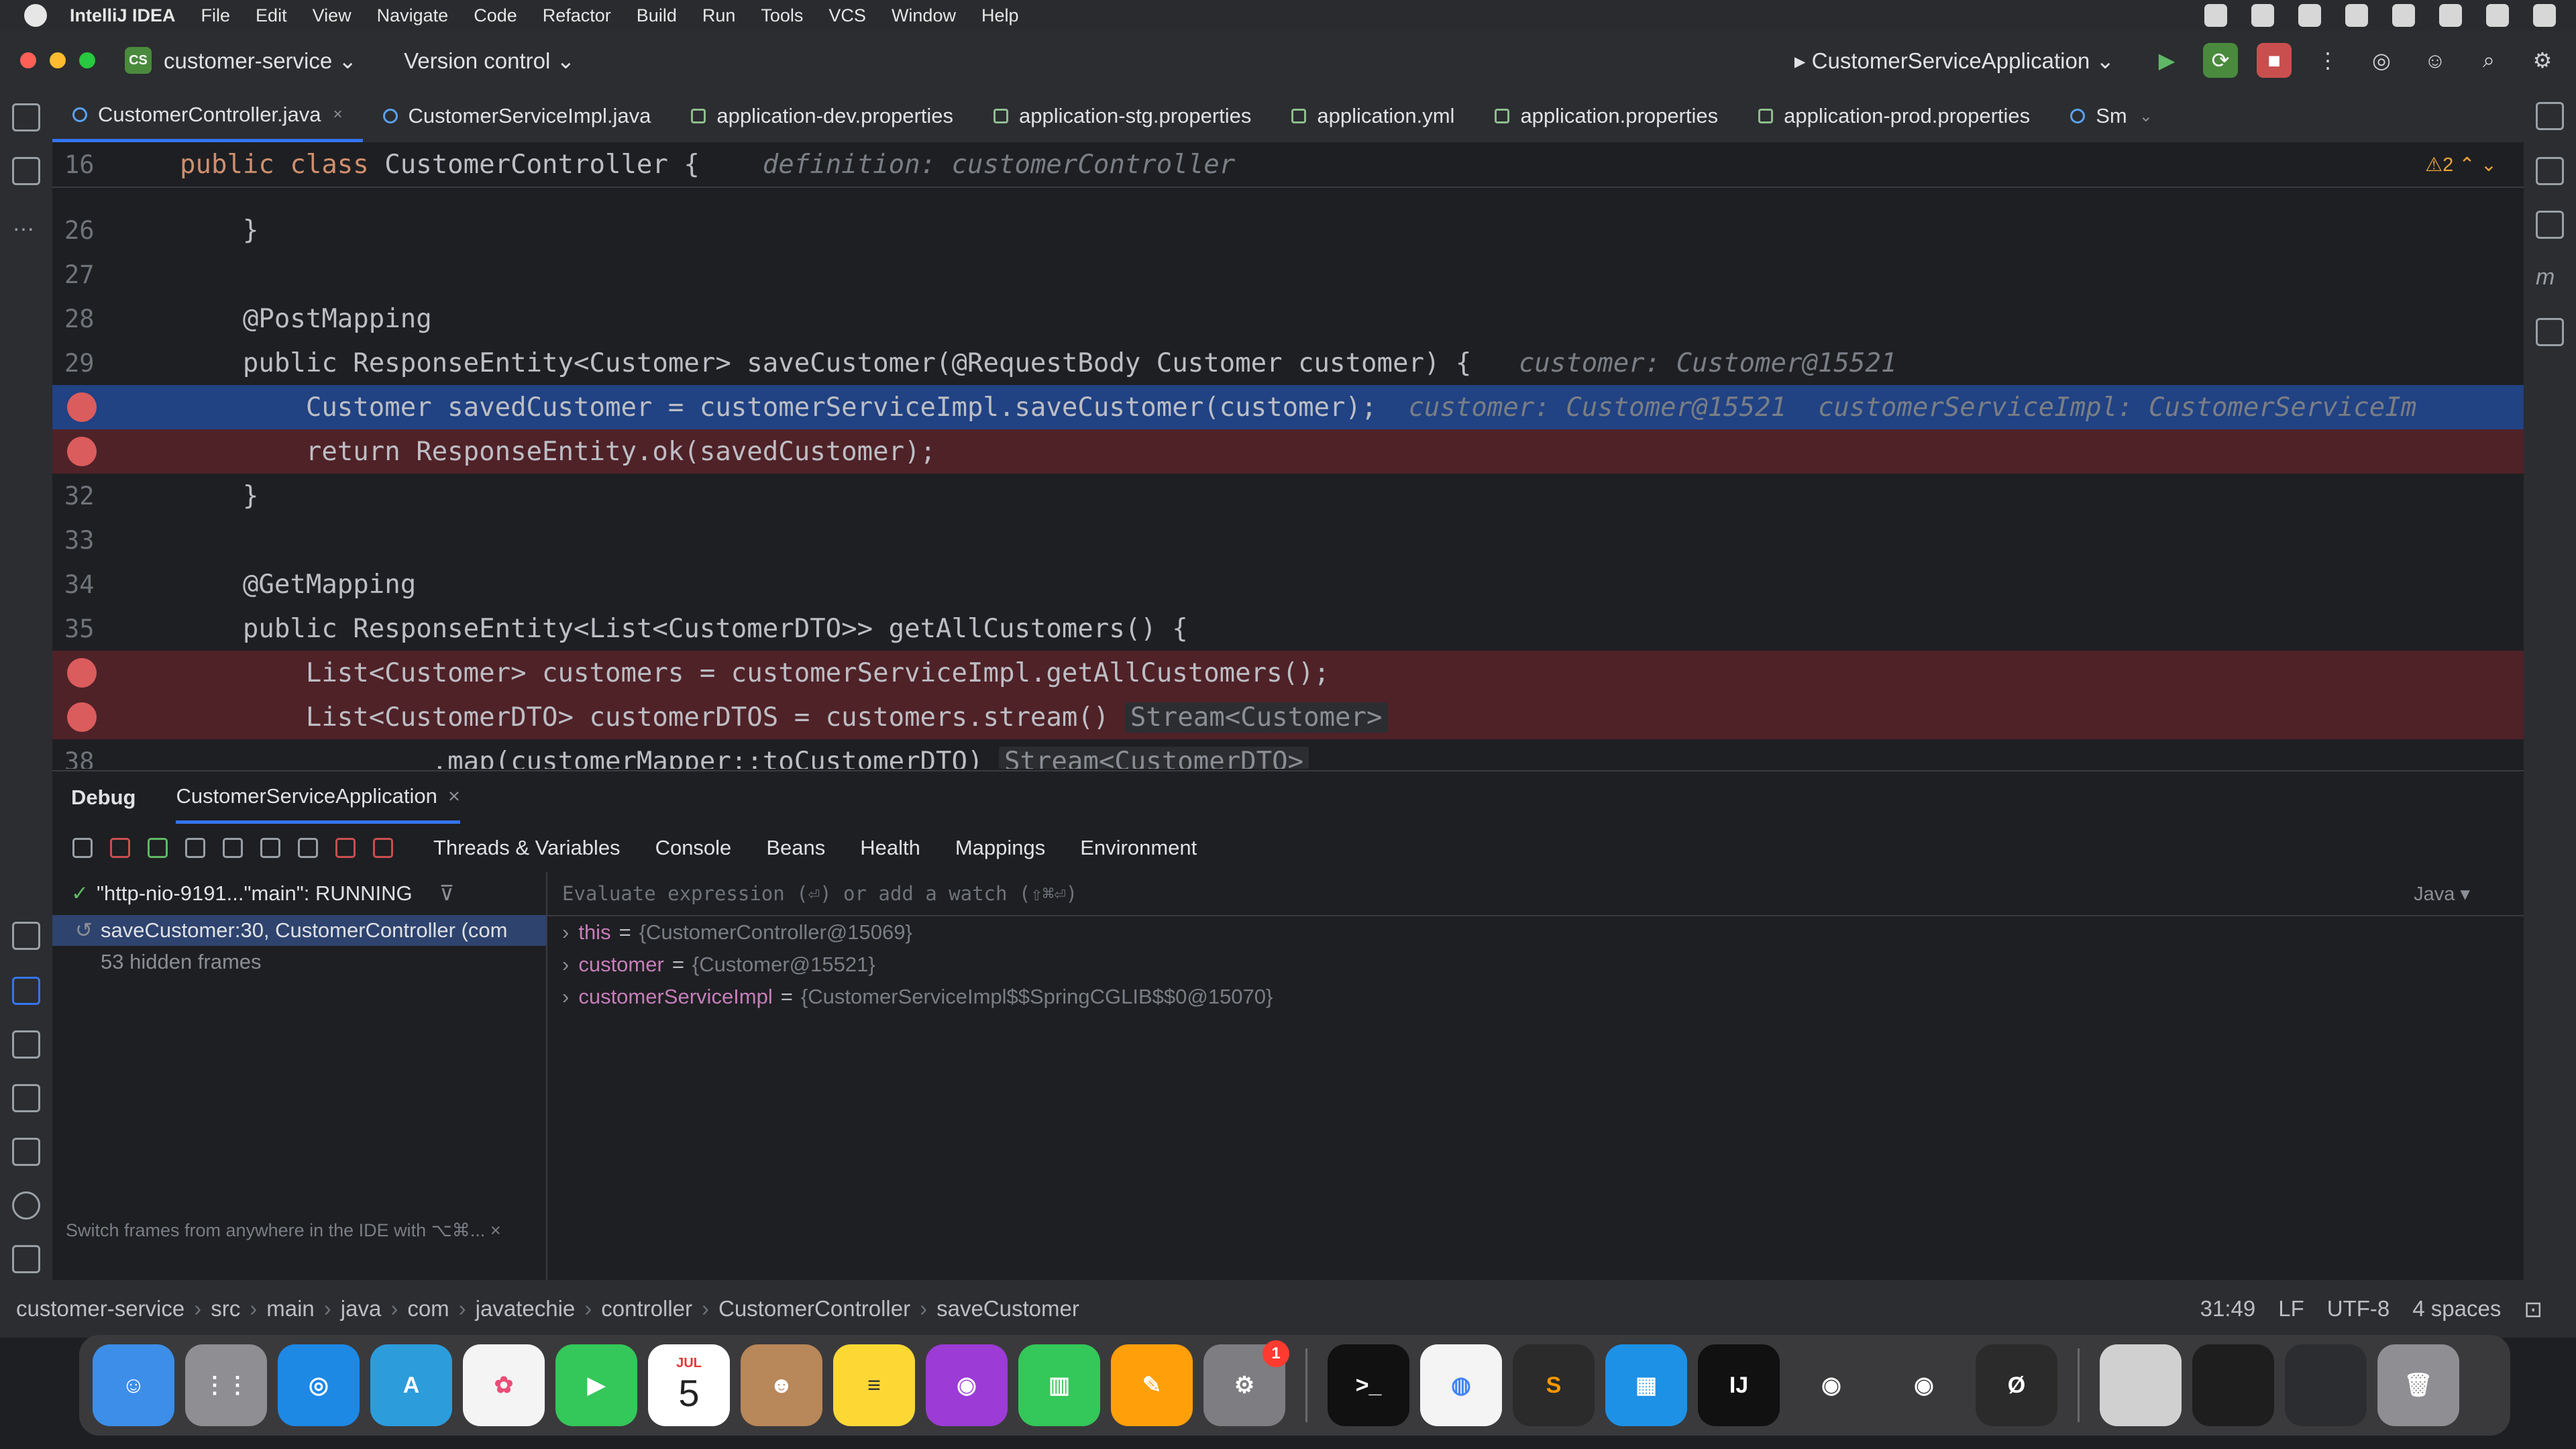 The height and width of the screenshot is (1449, 2576). What do you see at coordinates (847, 15) in the screenshot?
I see `menu-vcs: VCS` at bounding box center [847, 15].